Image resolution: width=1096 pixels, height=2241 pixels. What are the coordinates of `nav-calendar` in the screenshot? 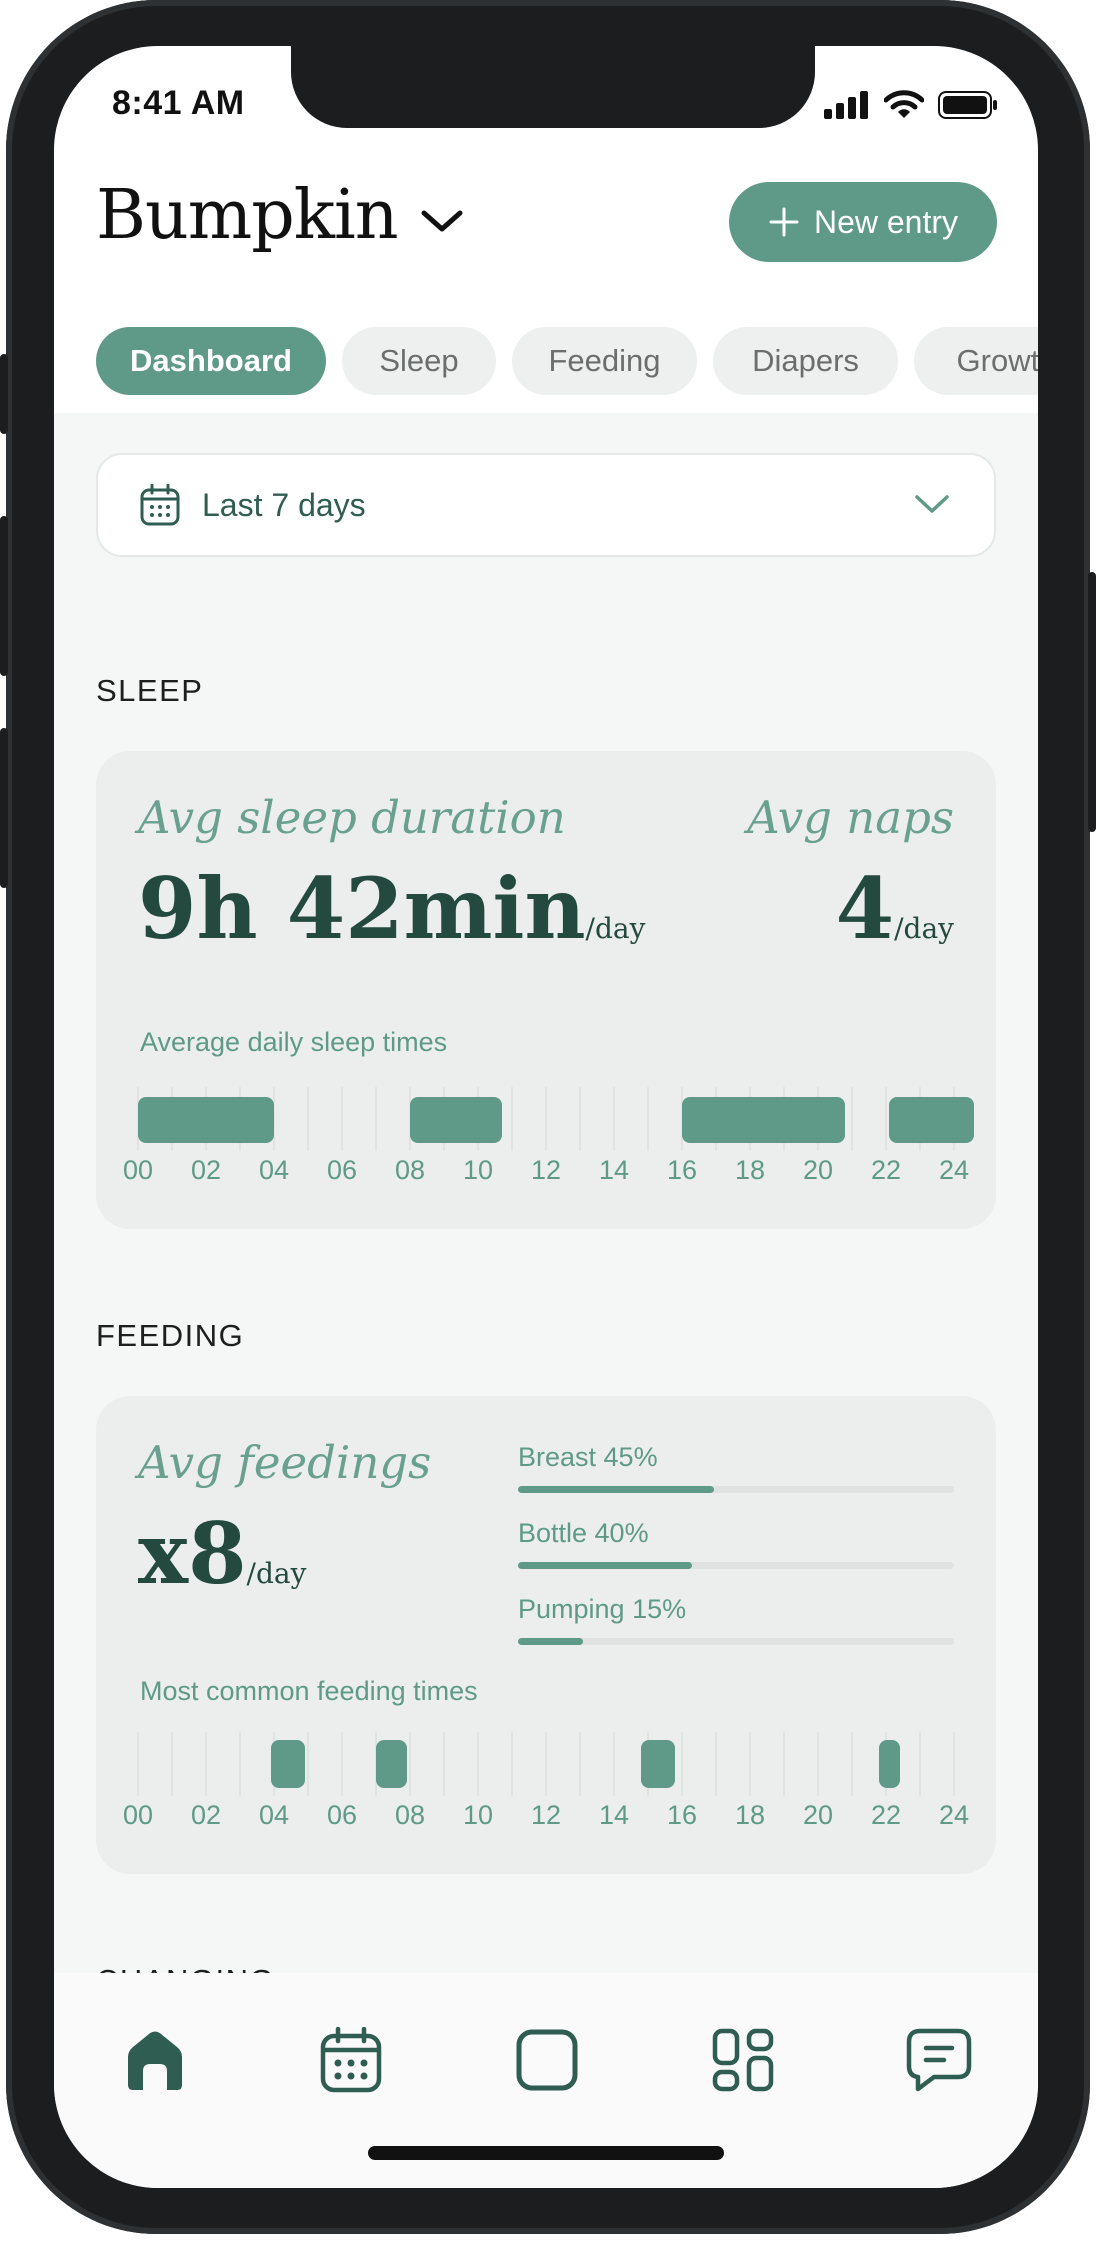 It's located at (351, 2060).